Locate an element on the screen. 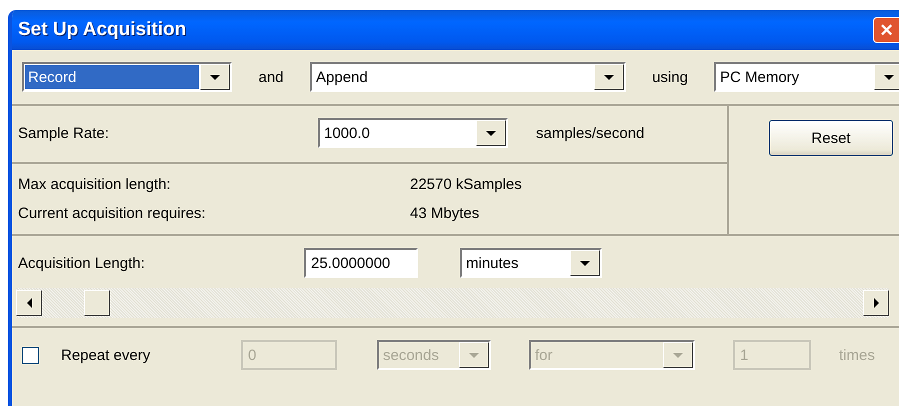 The height and width of the screenshot is (406, 899). info-label: Max acquisition length: is located at coordinates (95, 184).